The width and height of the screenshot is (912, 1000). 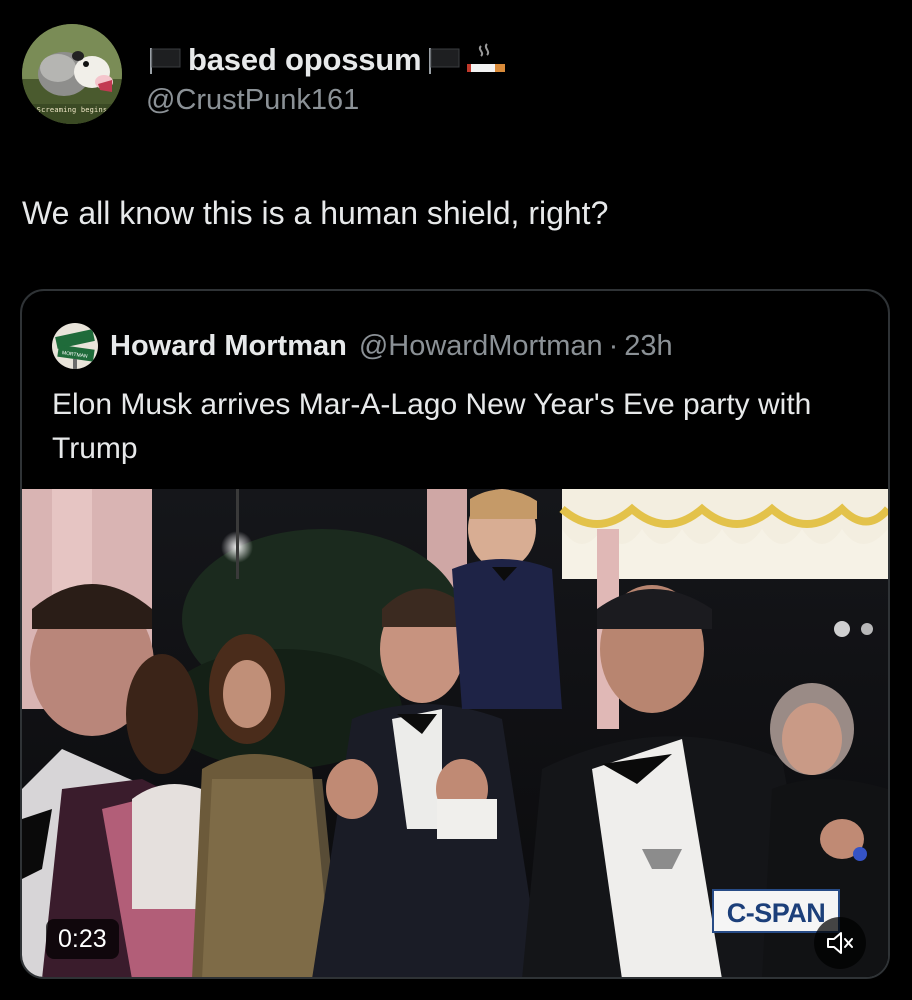 I want to click on author-avatar: Screaming begins, so click(x=72, y=74).